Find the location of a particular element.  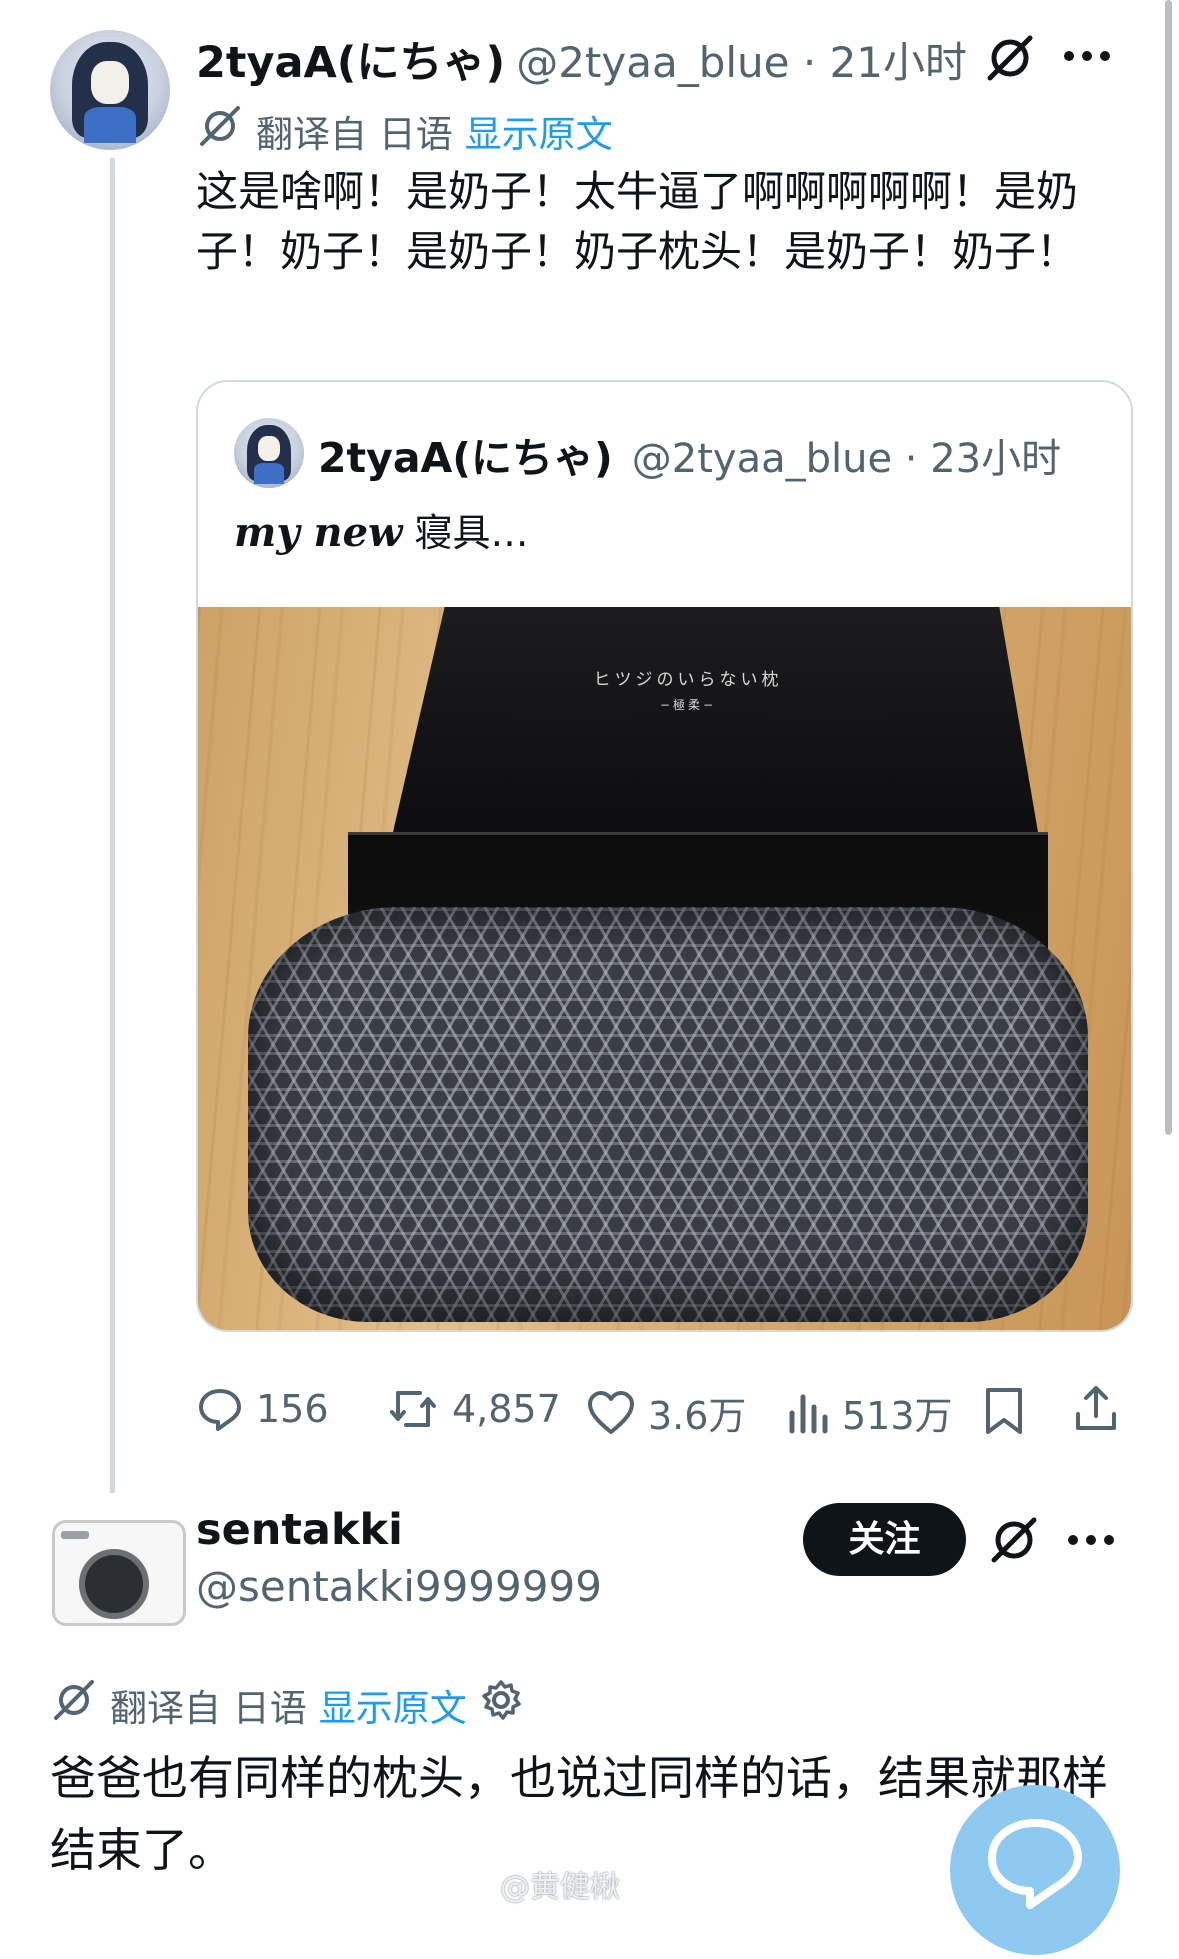

translated-from-label: 翻译自 日语 is located at coordinates (354, 134).